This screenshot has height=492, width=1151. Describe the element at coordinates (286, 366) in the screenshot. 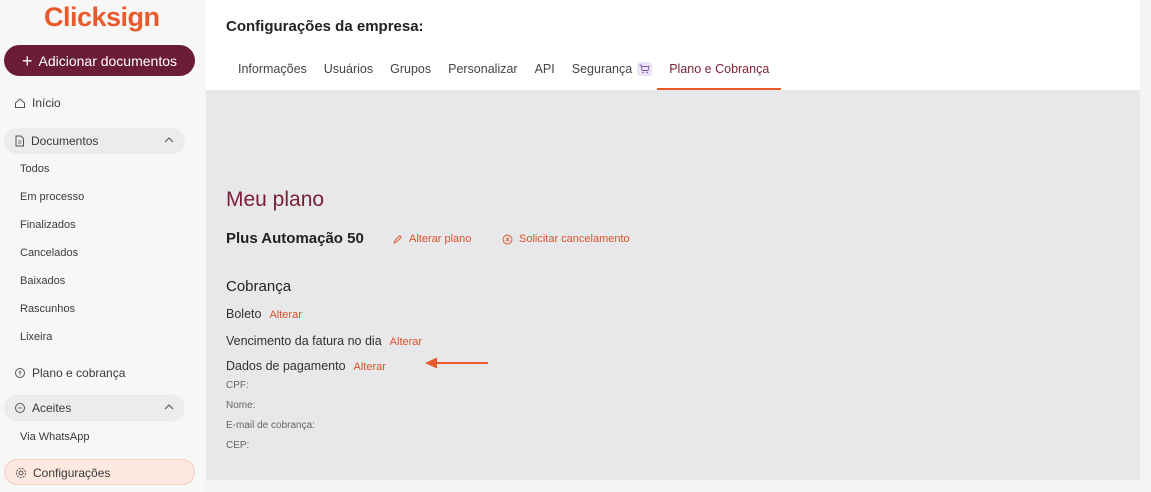

I see `payment-data-label: Dados de pagamento` at that location.